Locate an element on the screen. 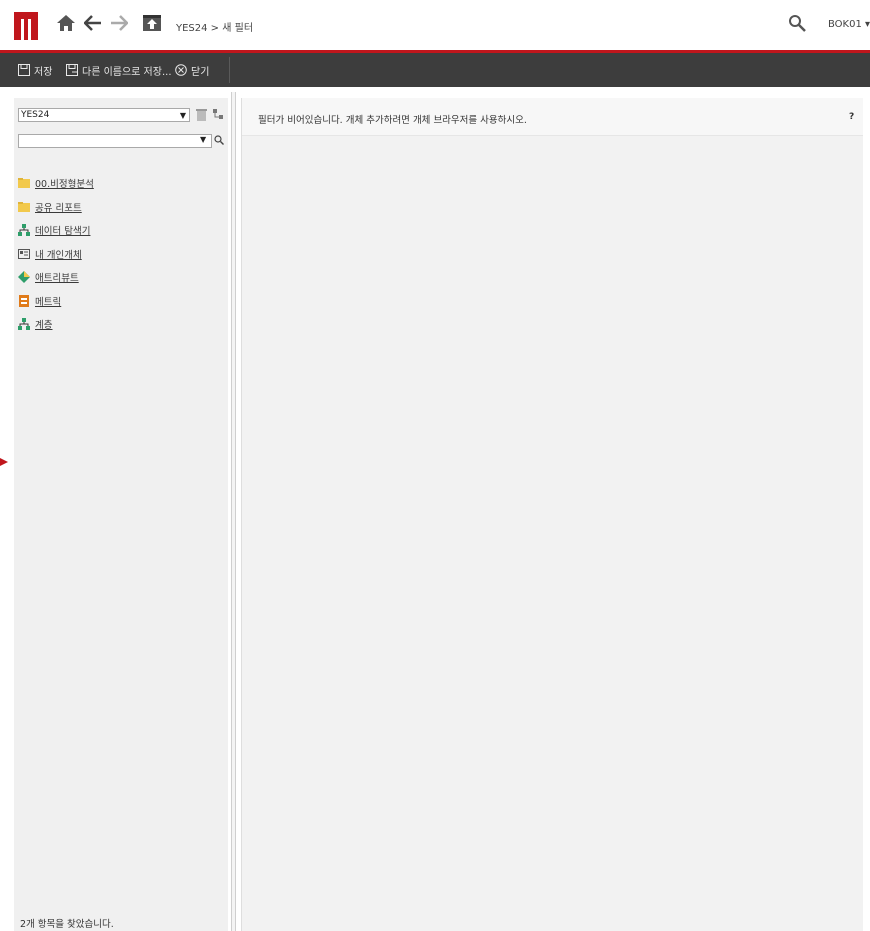  tree-item-label: 메트릭 is located at coordinates (48, 302).